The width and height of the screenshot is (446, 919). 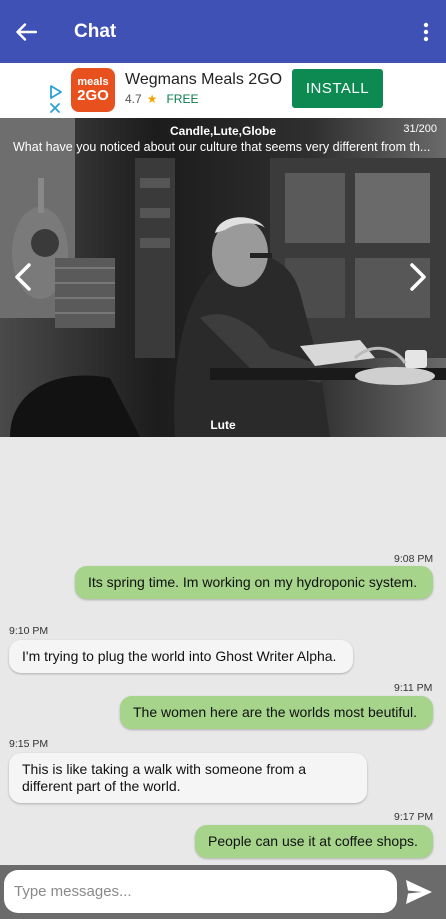 I want to click on message-bubble-outgoing: People can use it at coffee shops., so click(x=314, y=841).